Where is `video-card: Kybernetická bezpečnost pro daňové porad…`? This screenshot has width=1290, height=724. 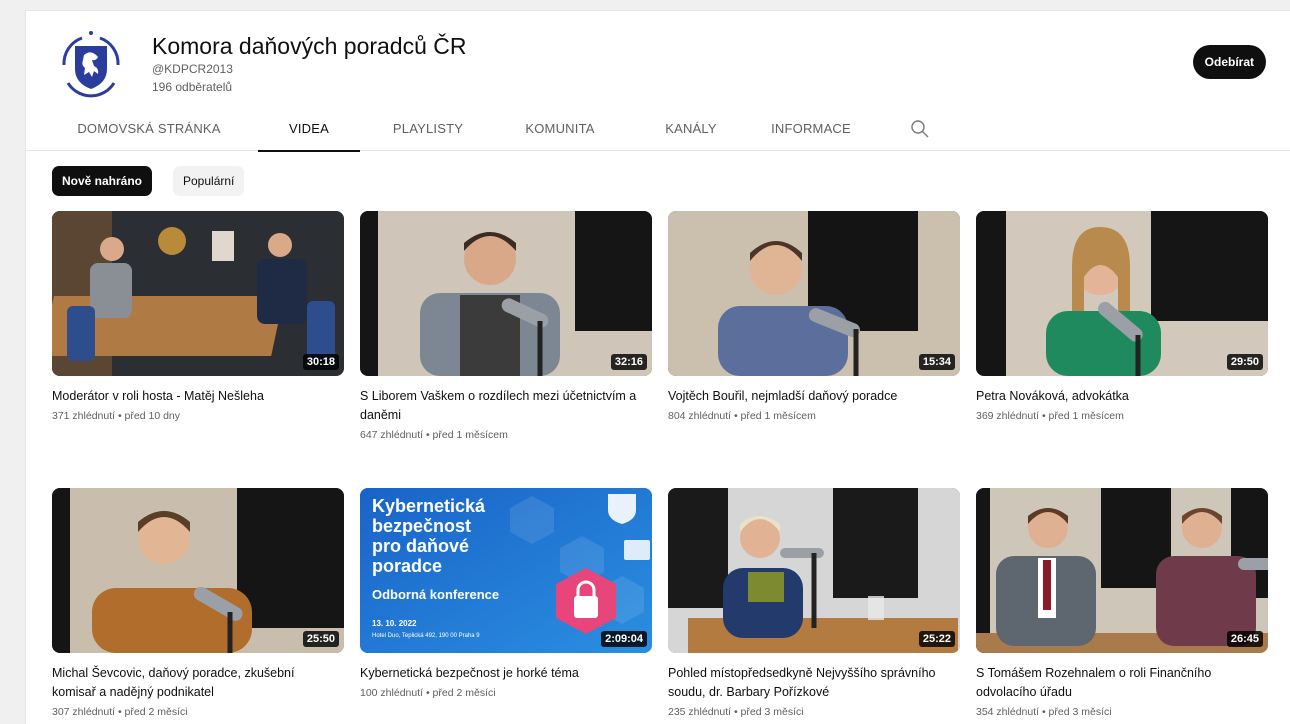 video-card: Kybernetická bezpečnost pro daňové porad… is located at coordinates (506, 594).